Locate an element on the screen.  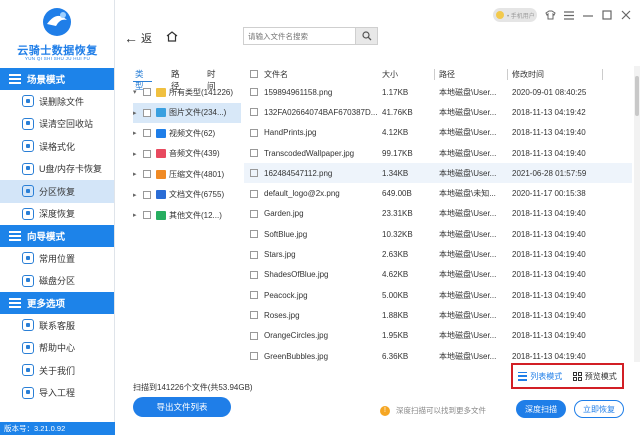
tree-item: ▸ 音频文件(439) is located at coordinates (187, 154).